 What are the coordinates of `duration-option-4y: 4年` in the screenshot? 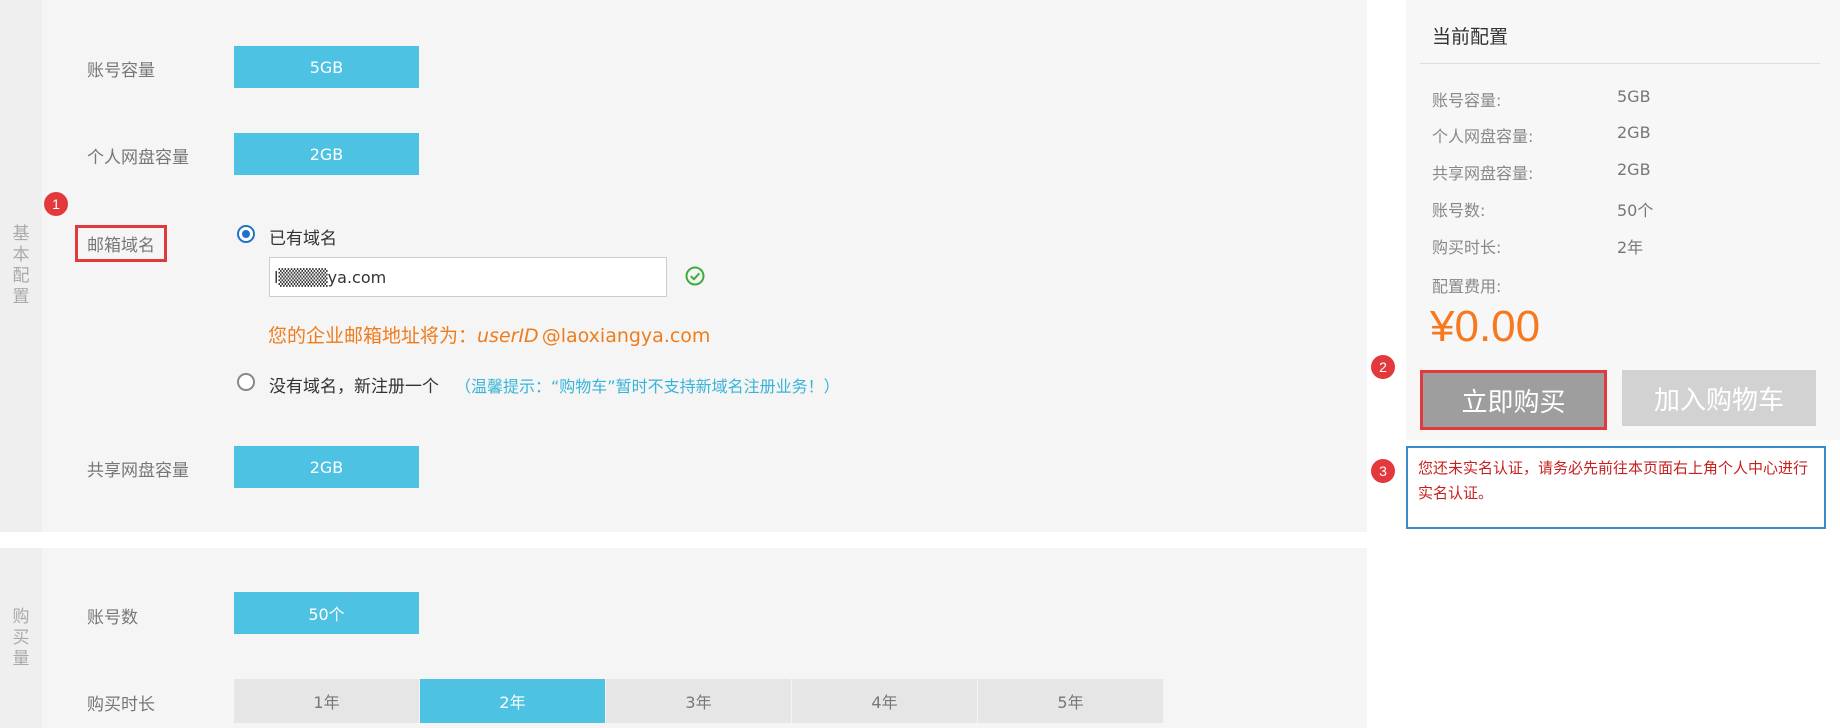 It's located at (885, 701).